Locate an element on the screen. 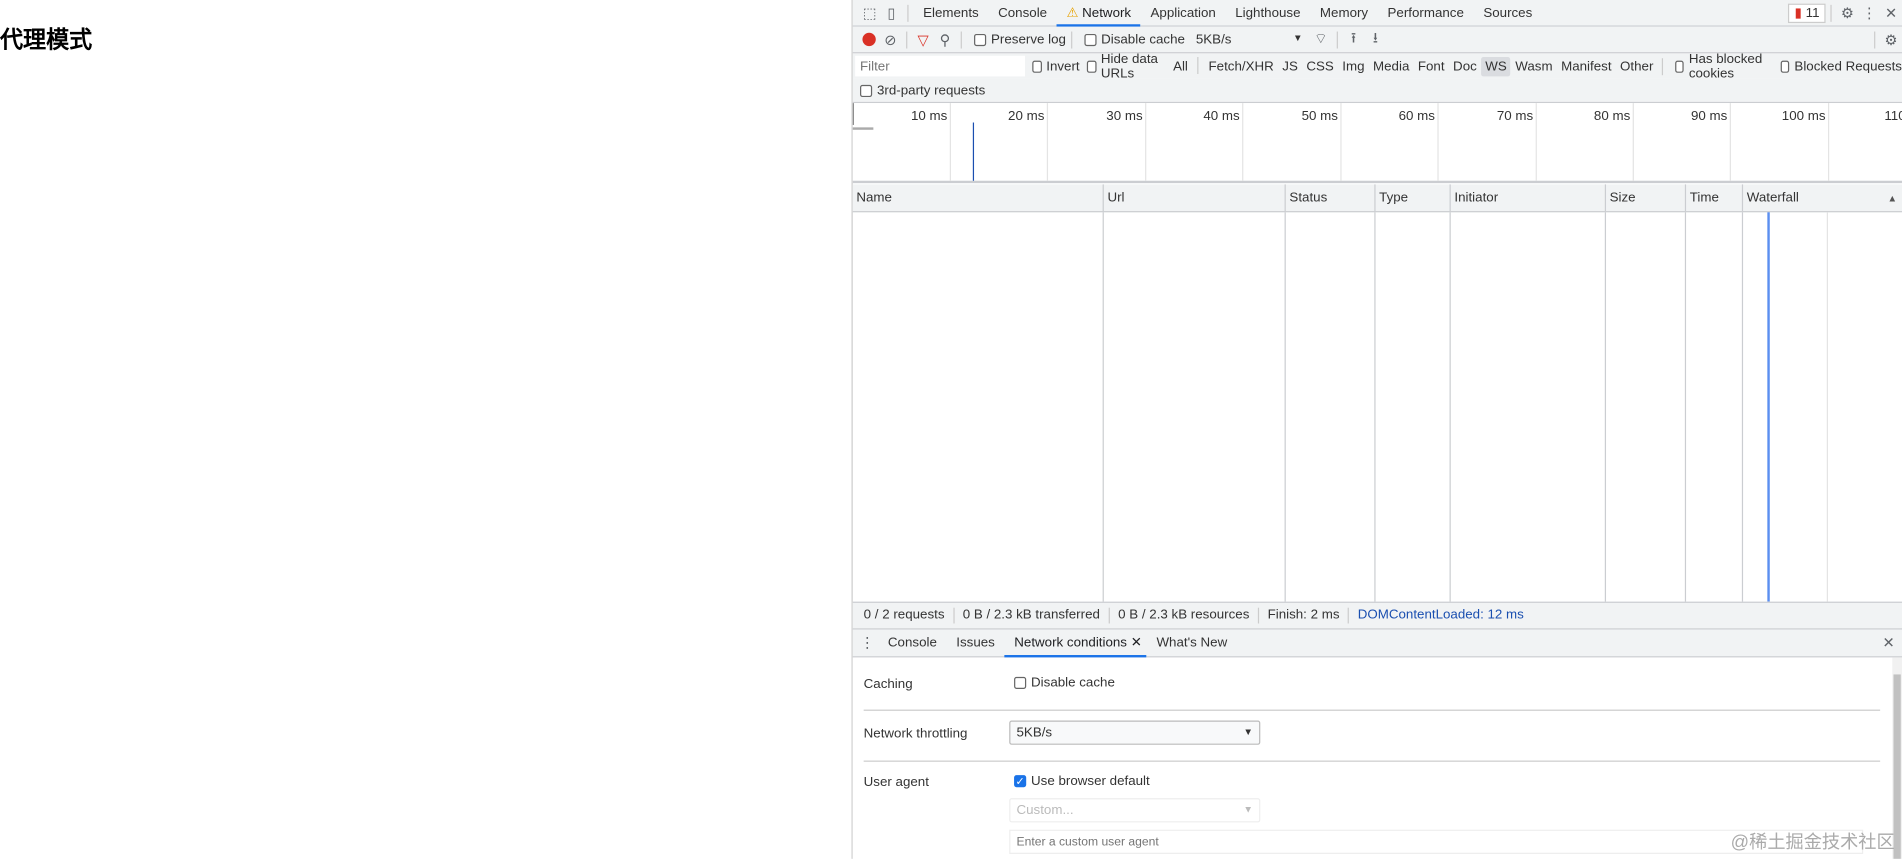 The width and height of the screenshot is (1902, 859). timeline-tick-label: 50 ms is located at coordinates (1319, 116).